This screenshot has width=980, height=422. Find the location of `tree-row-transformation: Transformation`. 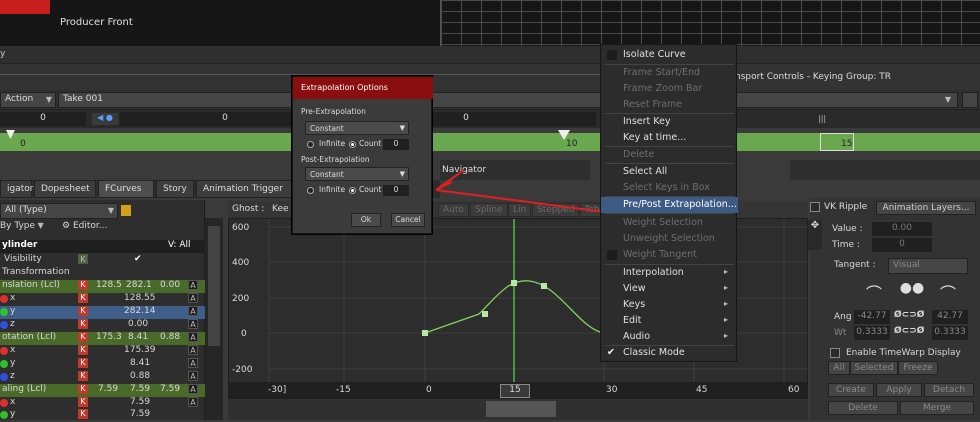

tree-row-transformation: Transformation is located at coordinates (102, 273).